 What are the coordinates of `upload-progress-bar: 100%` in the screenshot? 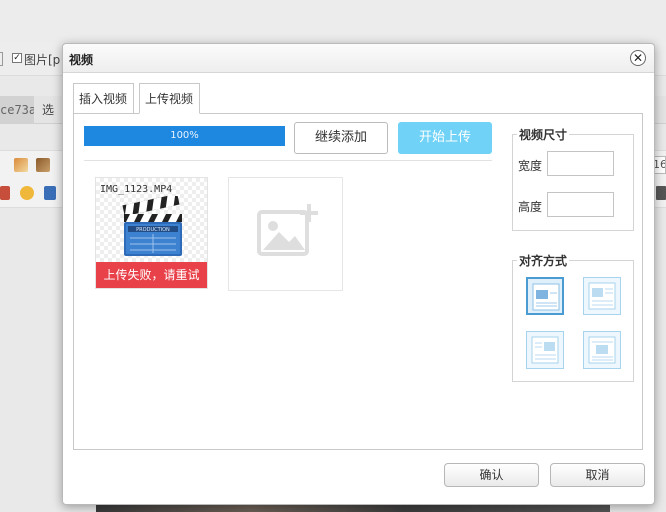 It's located at (184, 136).